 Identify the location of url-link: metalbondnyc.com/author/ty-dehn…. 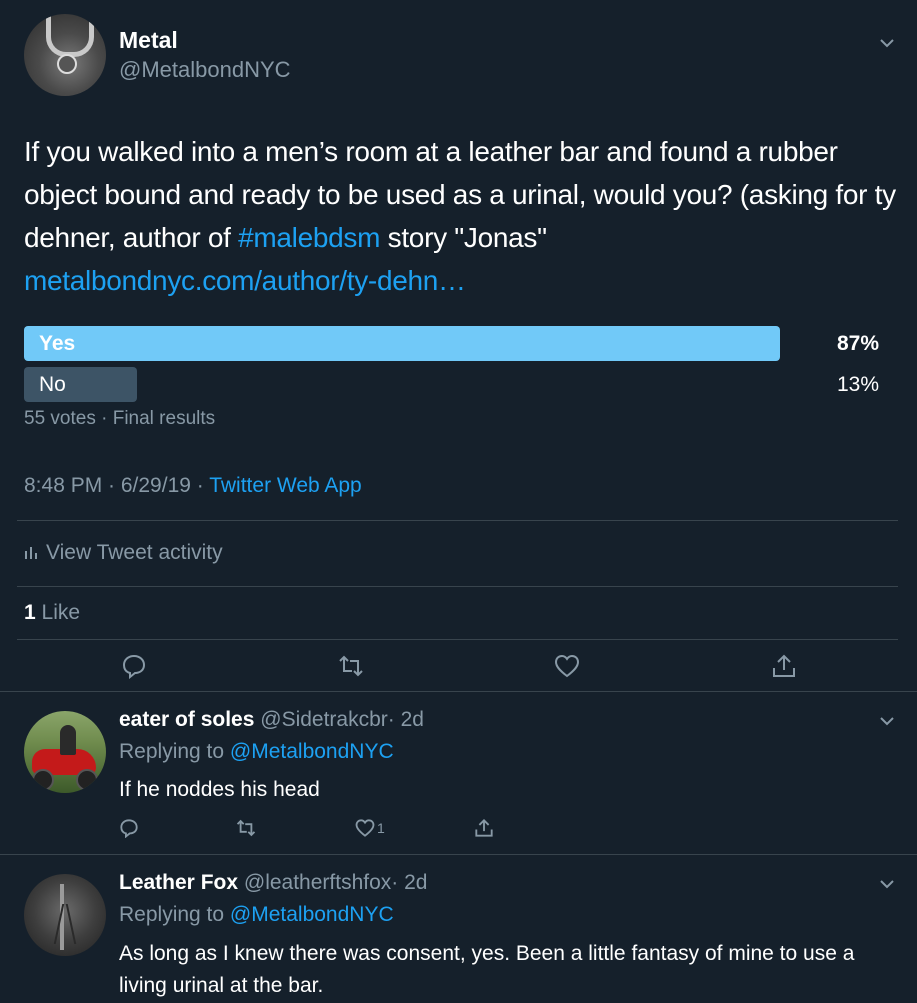
(245, 280).